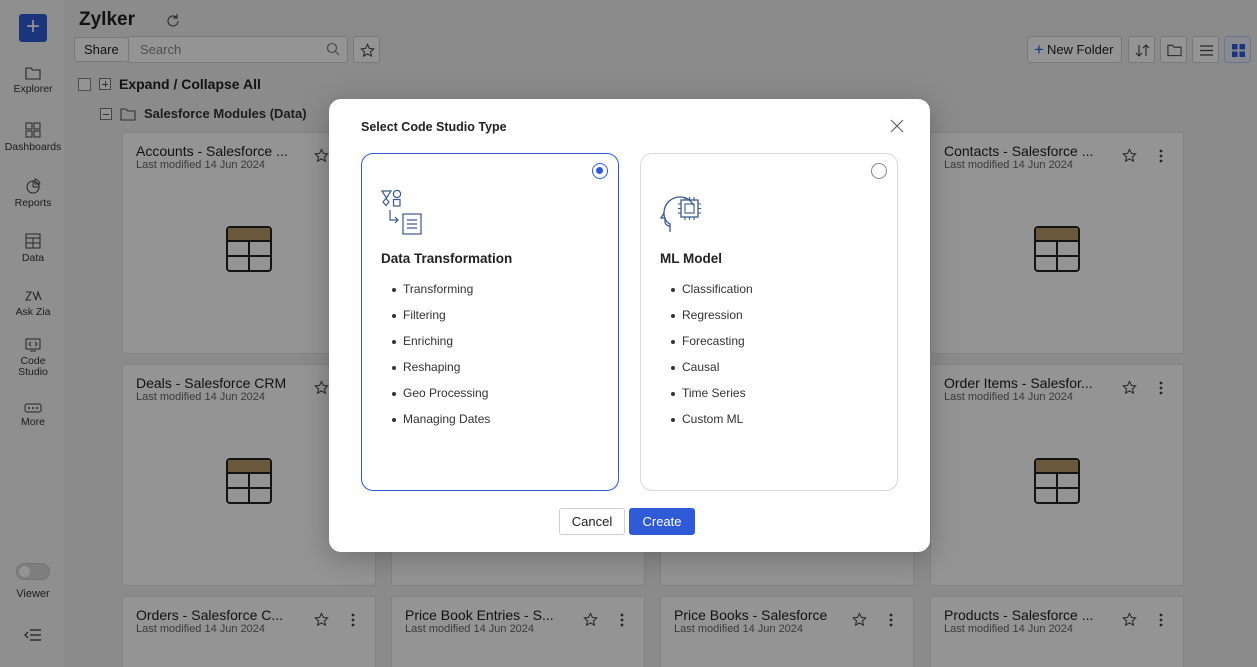  What do you see at coordinates (706, 398) in the screenshot?
I see `list-item: Time Series` at bounding box center [706, 398].